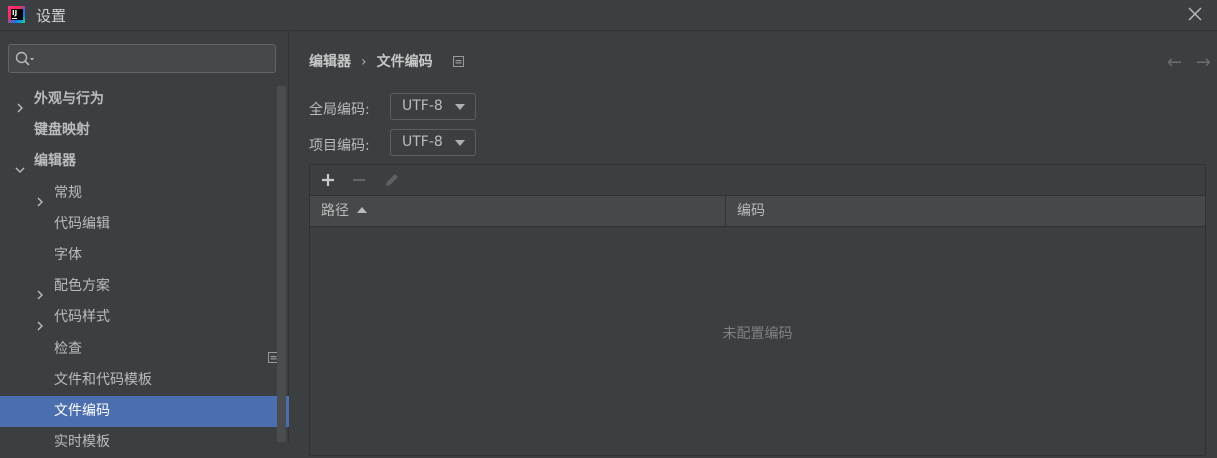  What do you see at coordinates (339, 146) in the screenshot?
I see `project-encoding-label: 项目编码:` at bounding box center [339, 146].